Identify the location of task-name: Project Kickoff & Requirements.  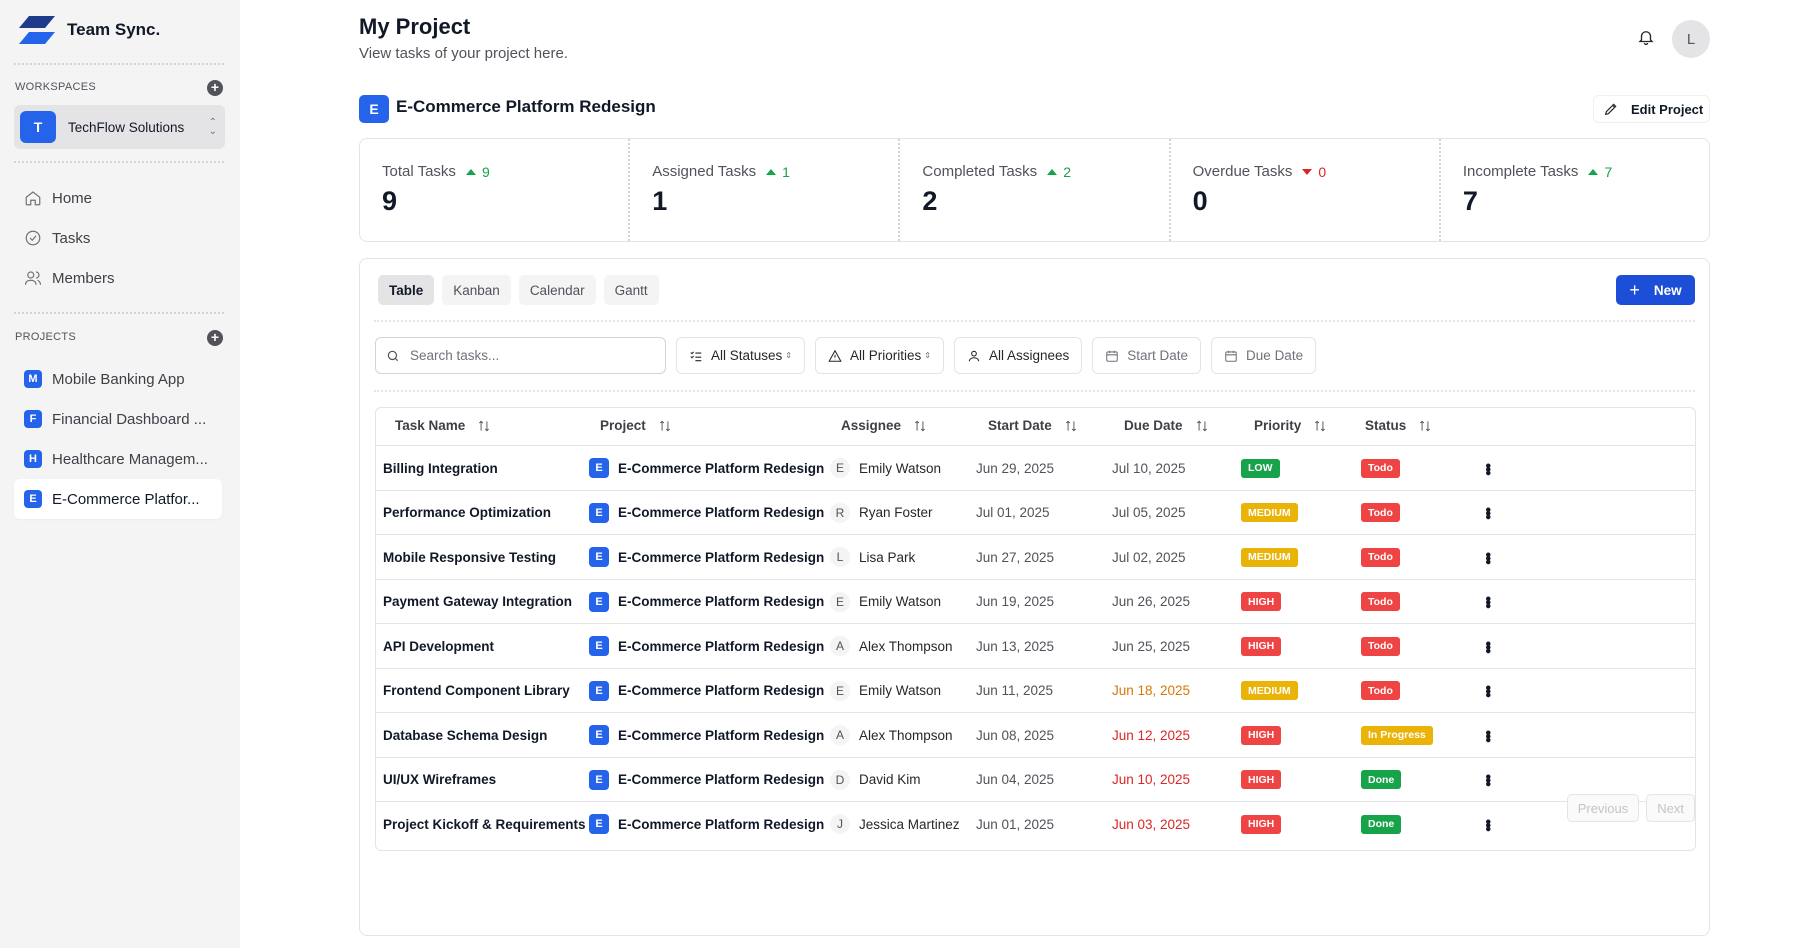
(484, 824).